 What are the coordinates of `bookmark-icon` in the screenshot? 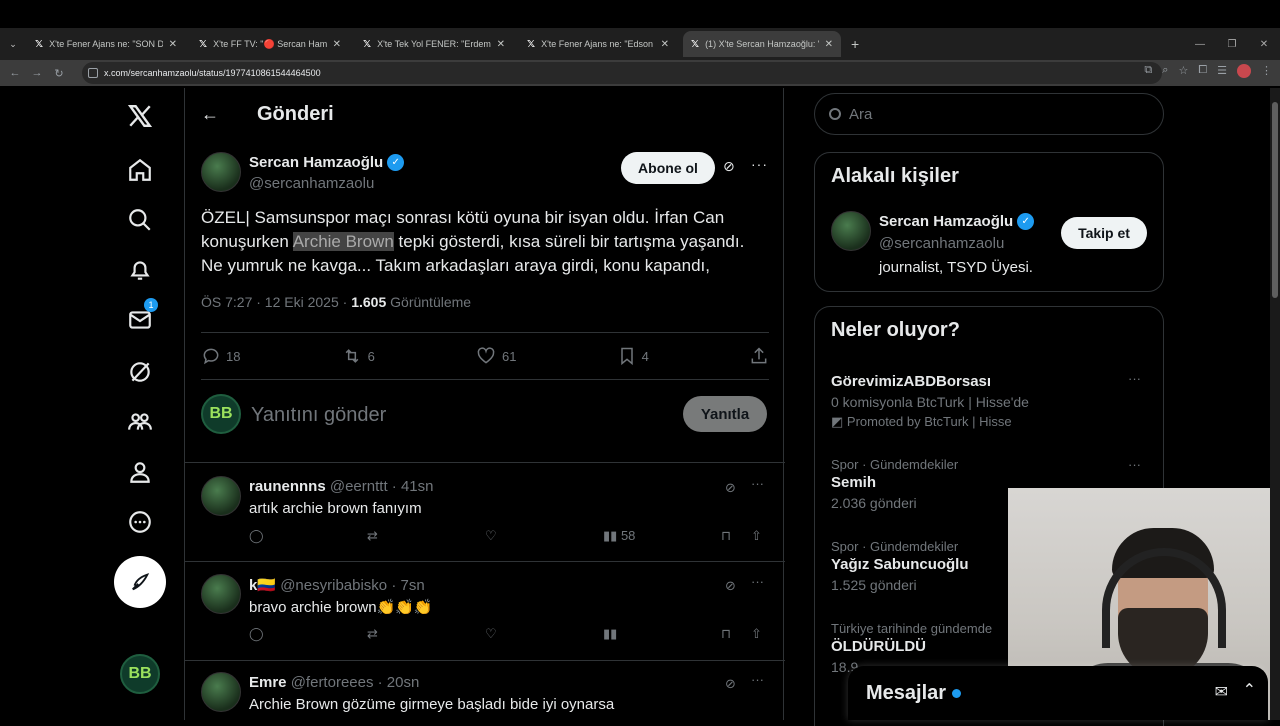 It's located at (627, 356).